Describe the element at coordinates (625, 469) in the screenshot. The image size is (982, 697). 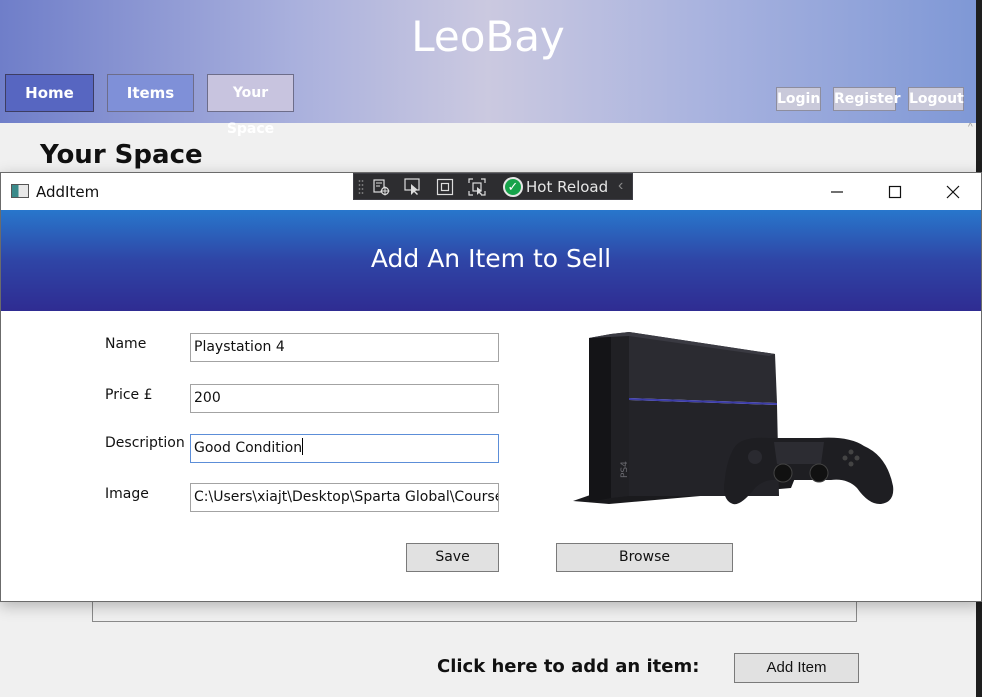
I see `svg-text: PS4` at that location.